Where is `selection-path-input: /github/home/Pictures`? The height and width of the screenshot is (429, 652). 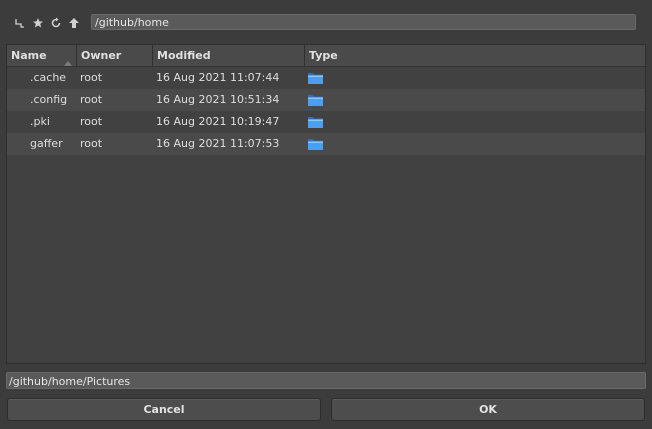 selection-path-input: /github/home/Pictures is located at coordinates (326, 380).